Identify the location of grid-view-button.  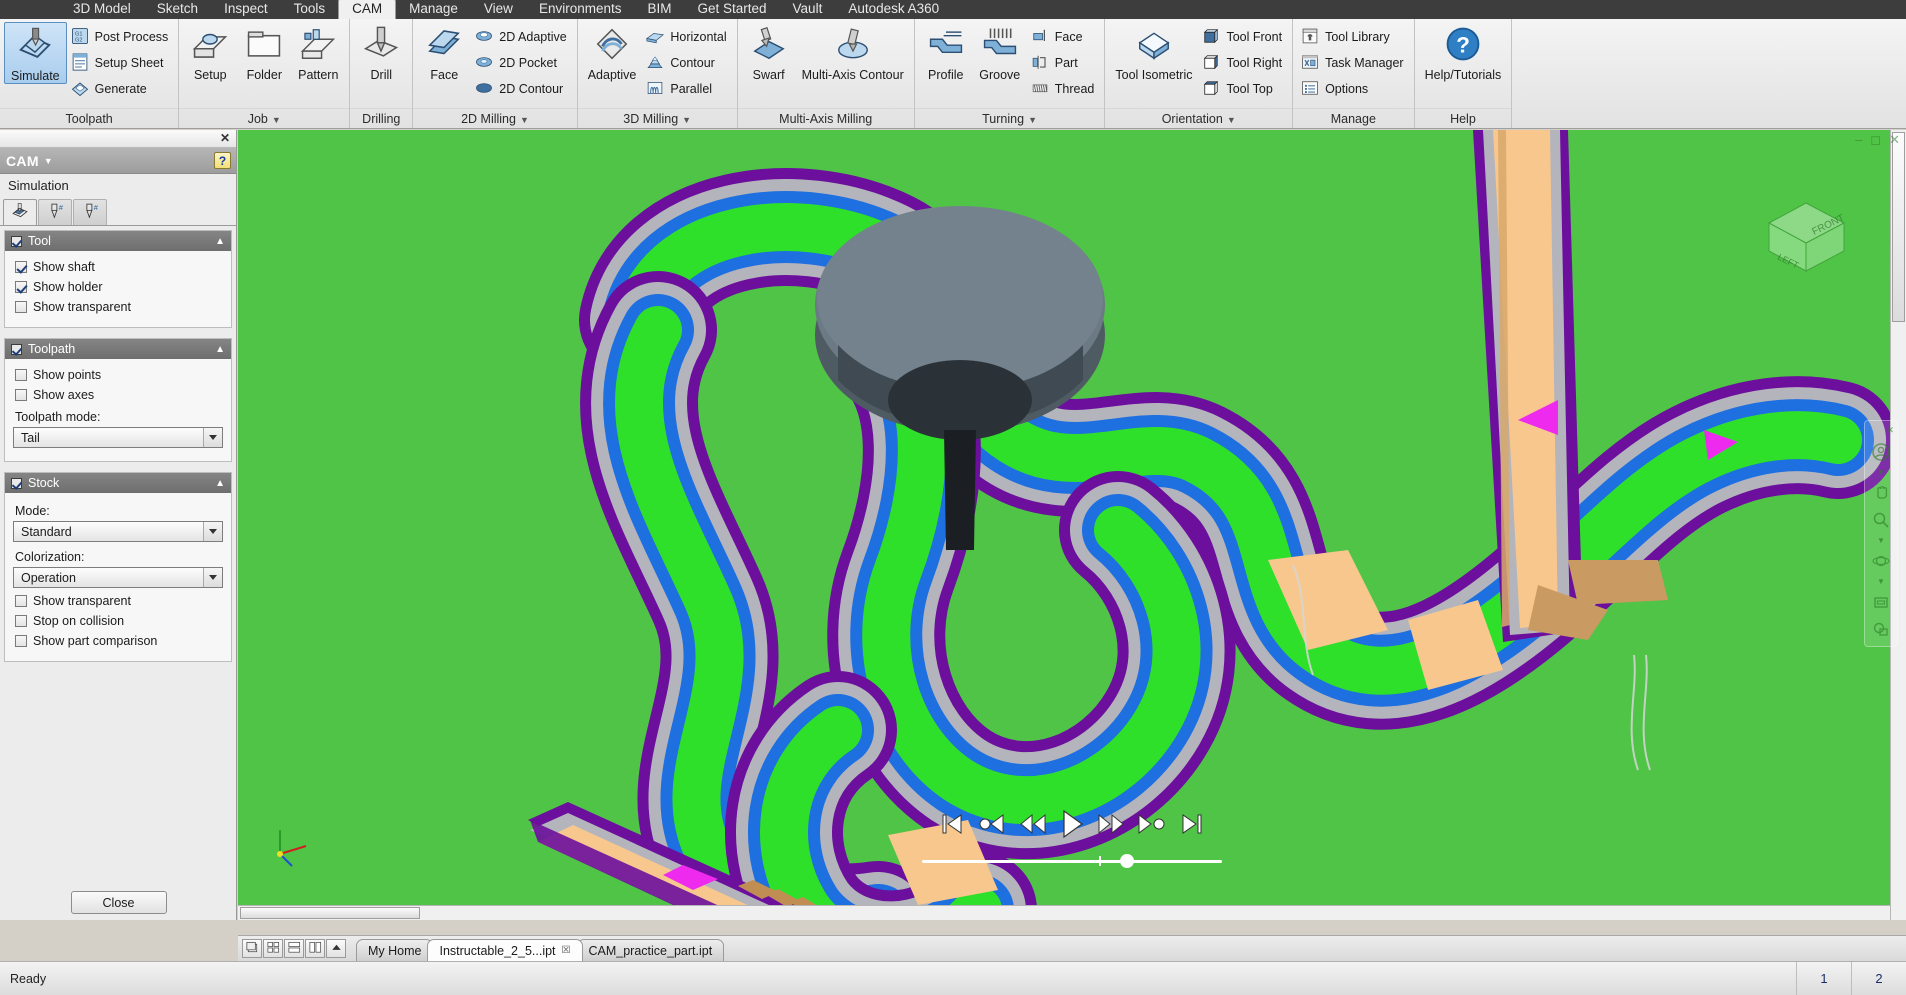
(273, 948).